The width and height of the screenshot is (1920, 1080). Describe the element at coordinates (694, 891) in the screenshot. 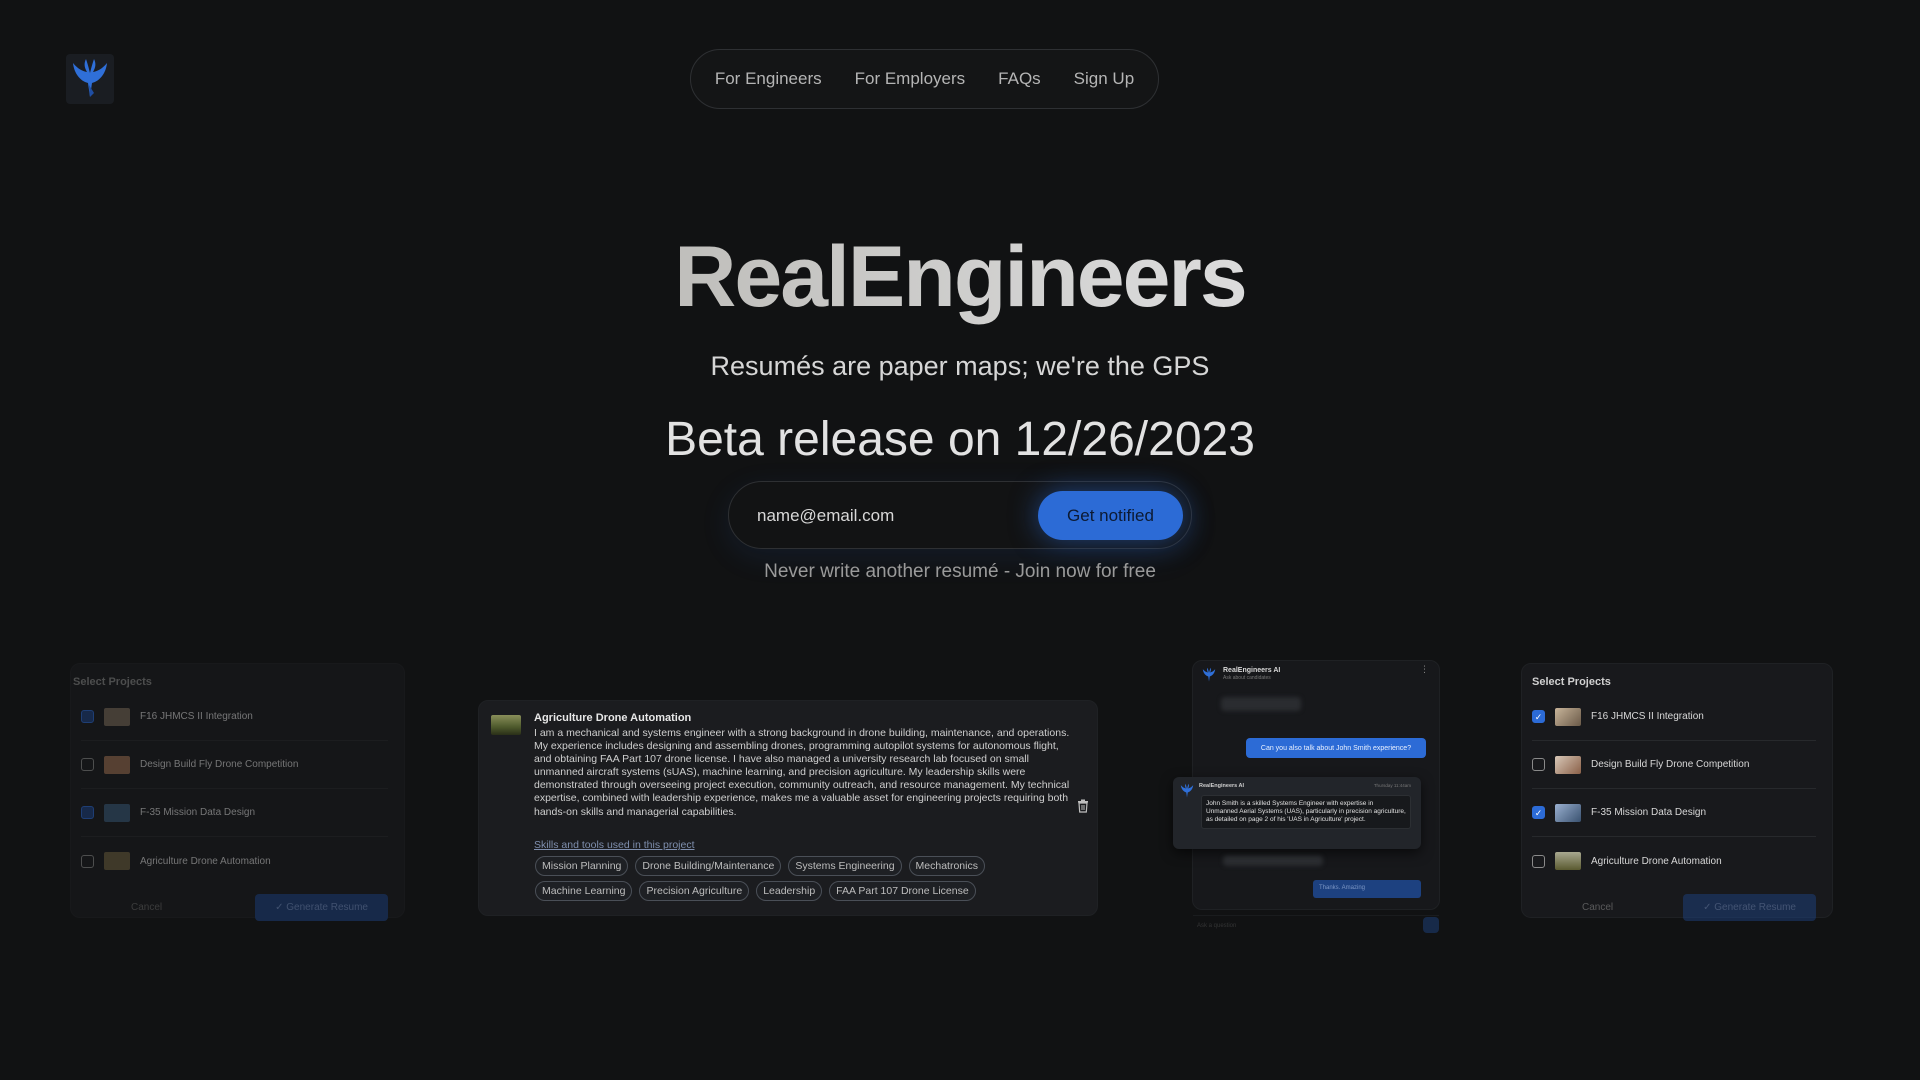

I see `skill-tag: Precision Agriculture` at that location.